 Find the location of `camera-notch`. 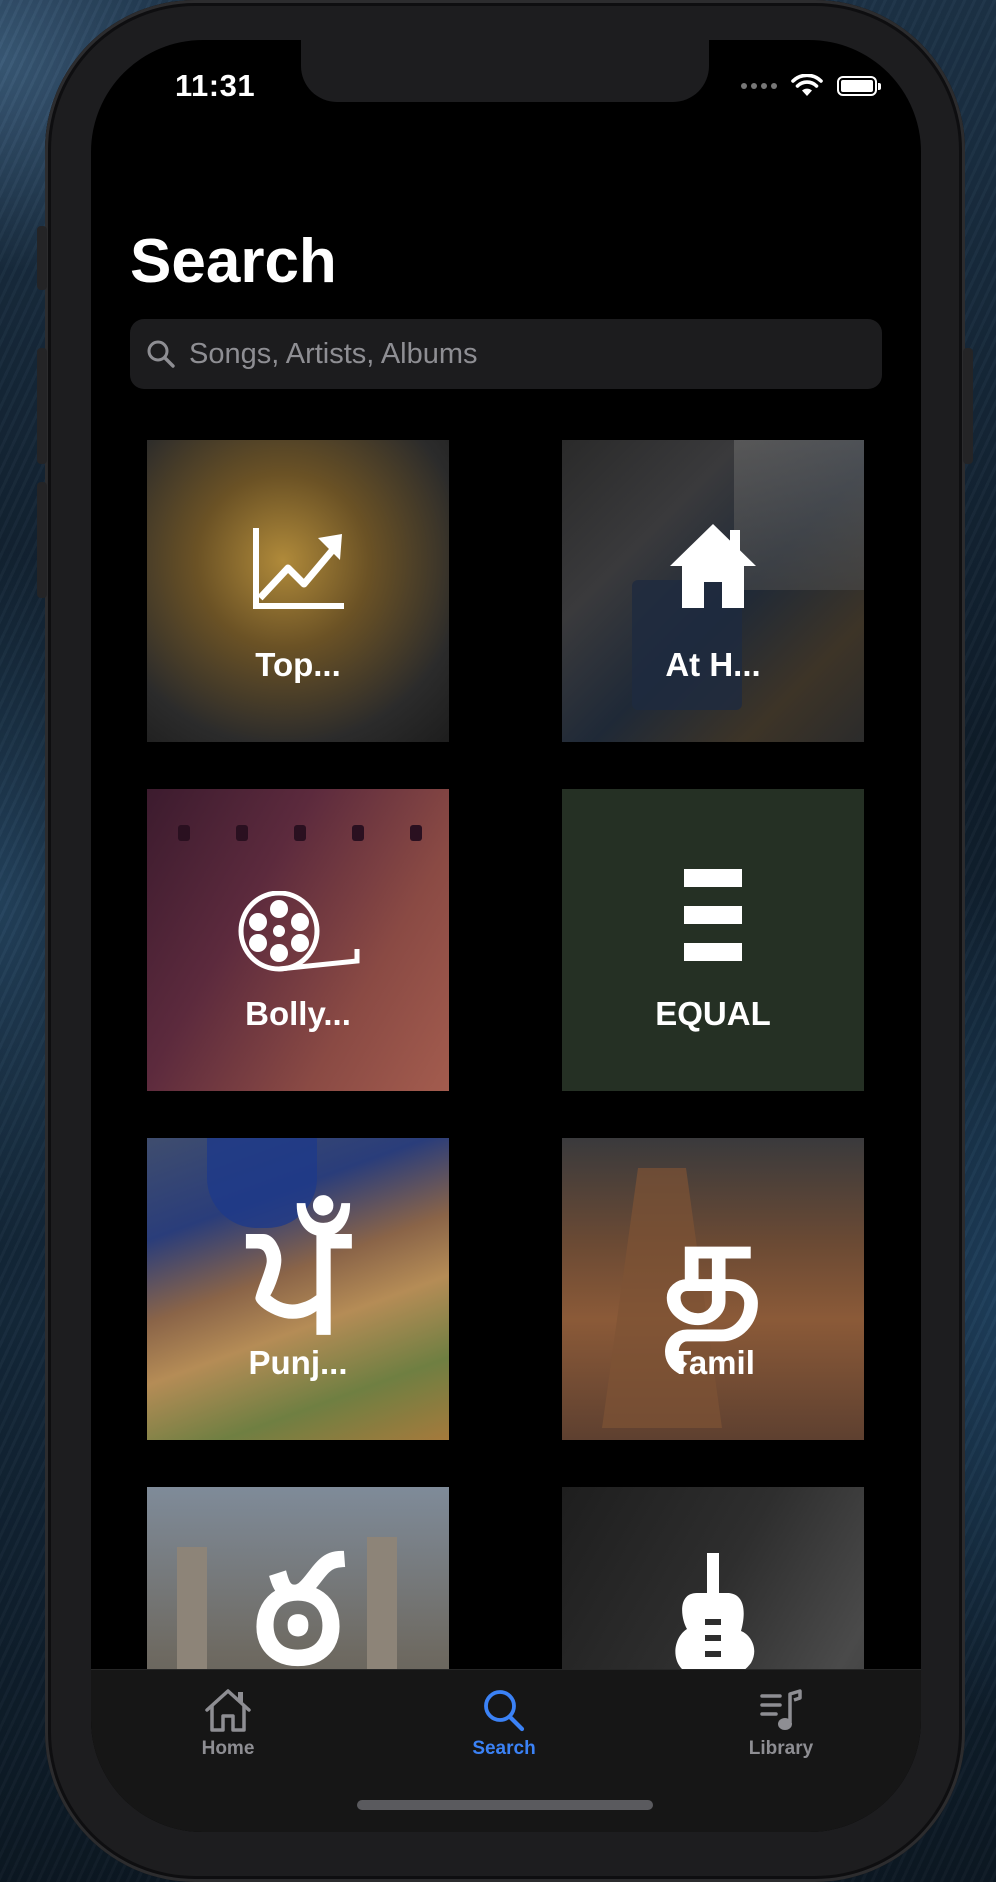

camera-notch is located at coordinates (505, 71).